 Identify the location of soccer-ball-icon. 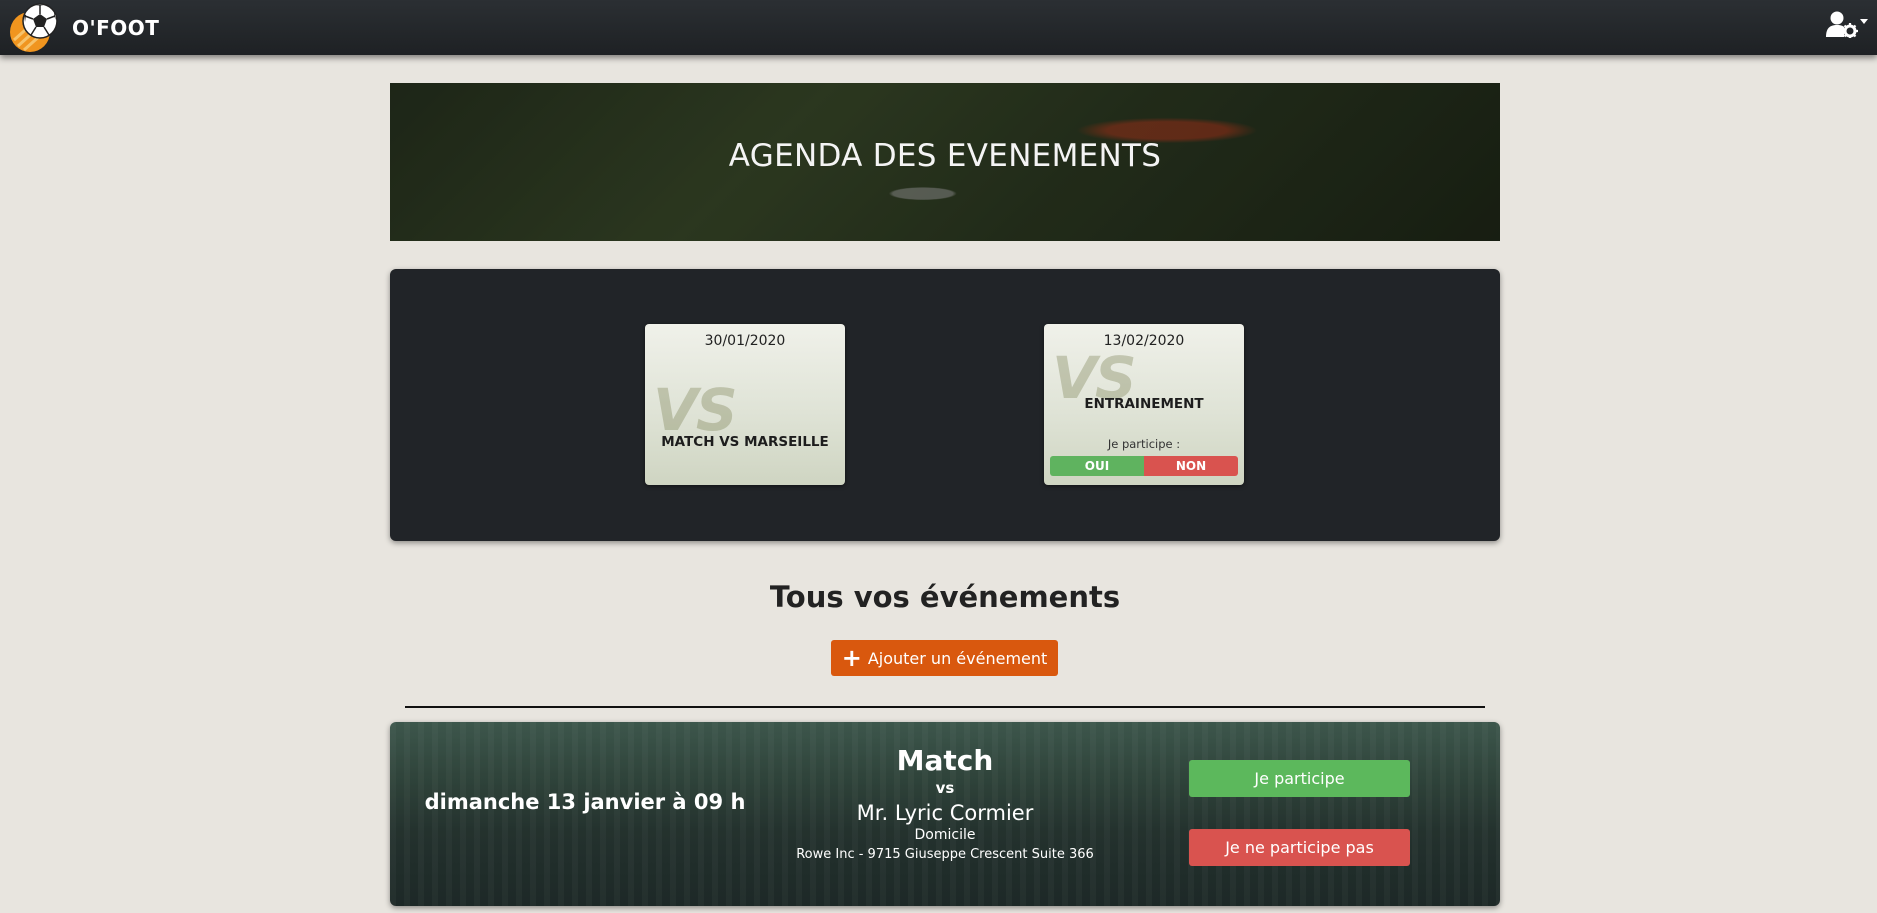
(36, 28).